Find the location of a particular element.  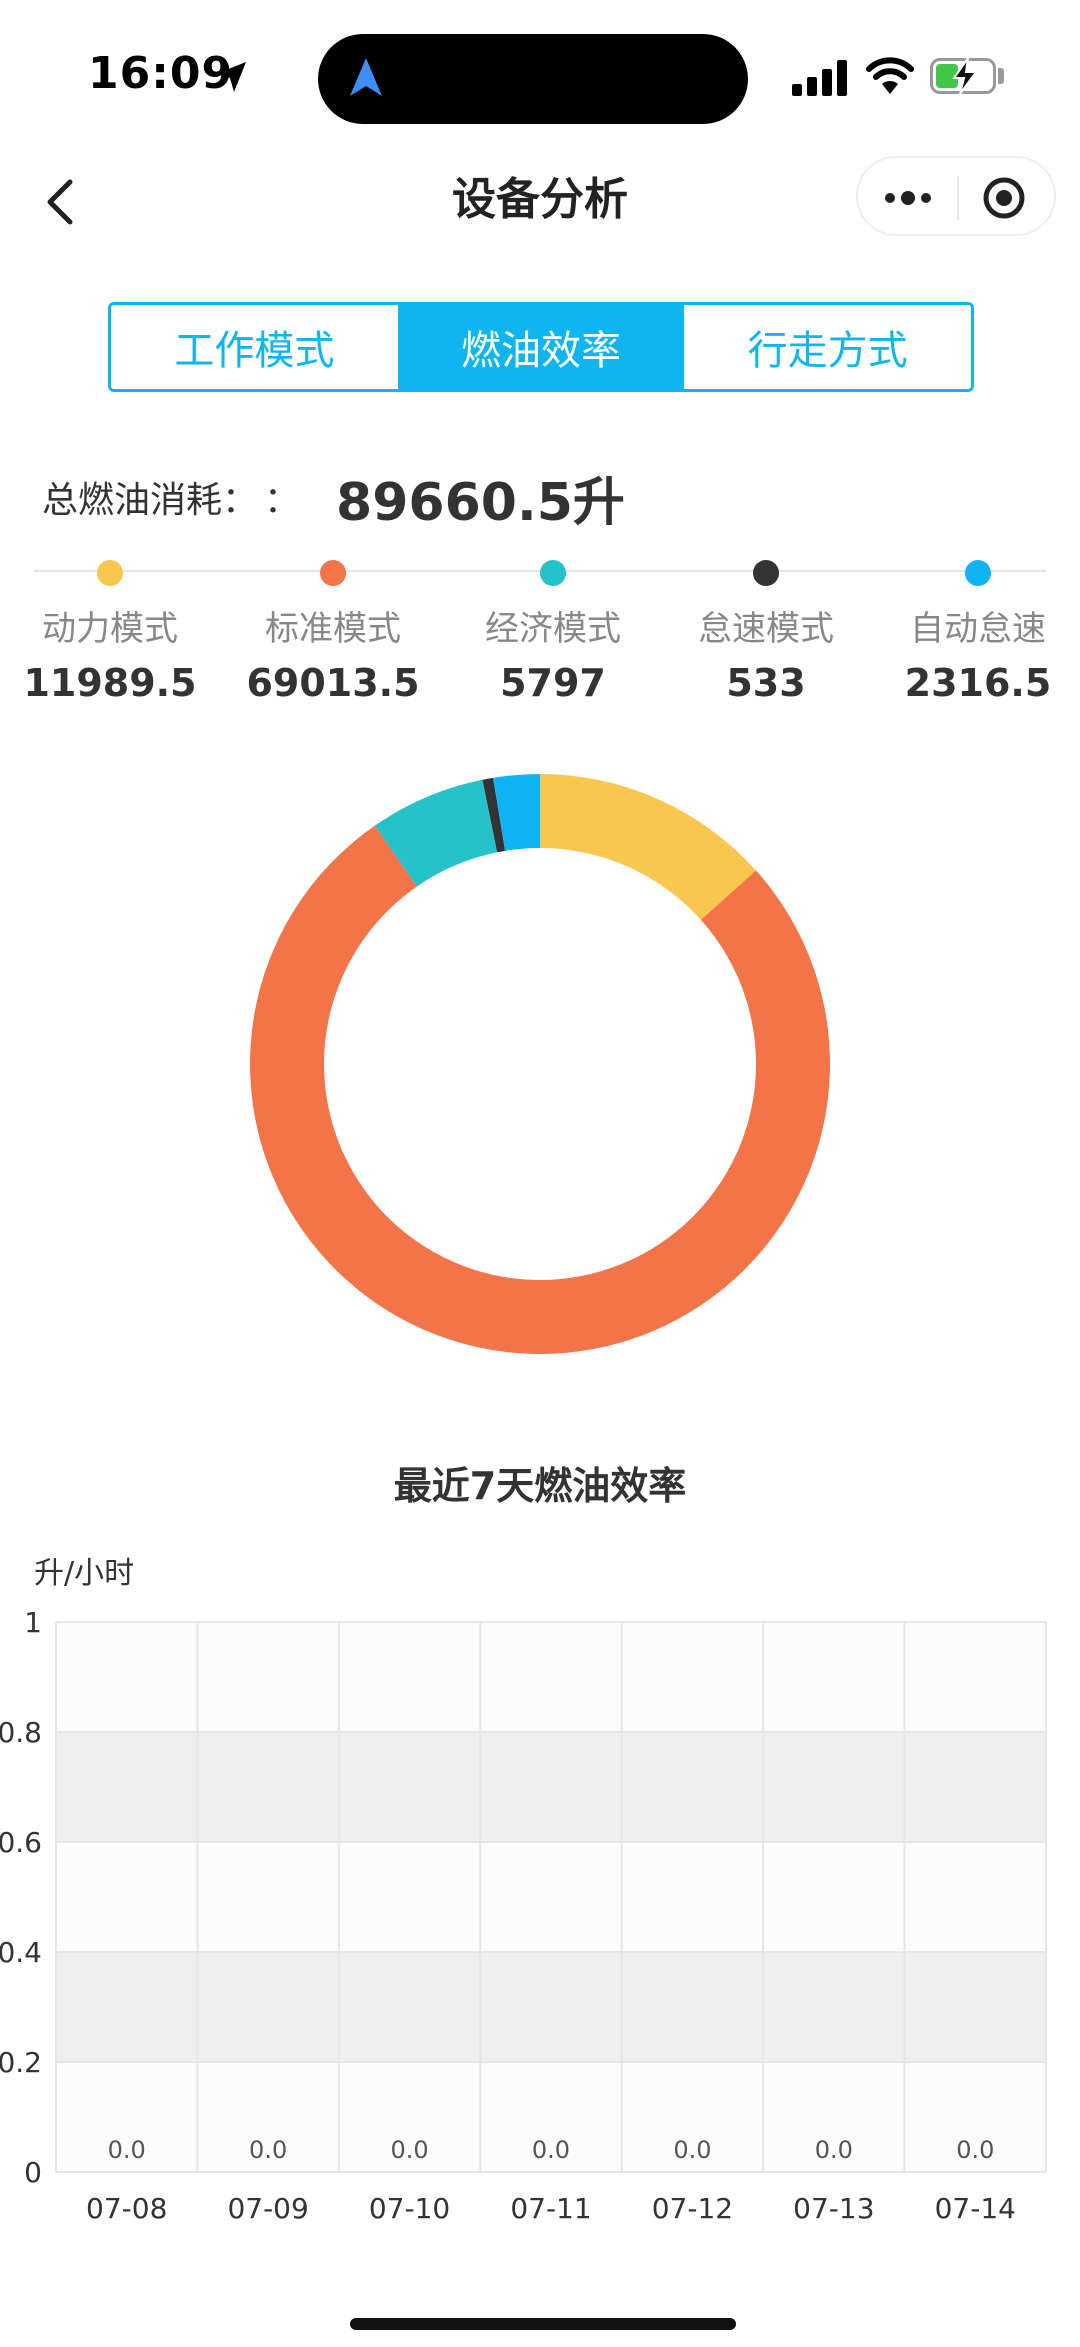

total-fuel-label: 总燃油消耗： is located at coordinates (150, 500).